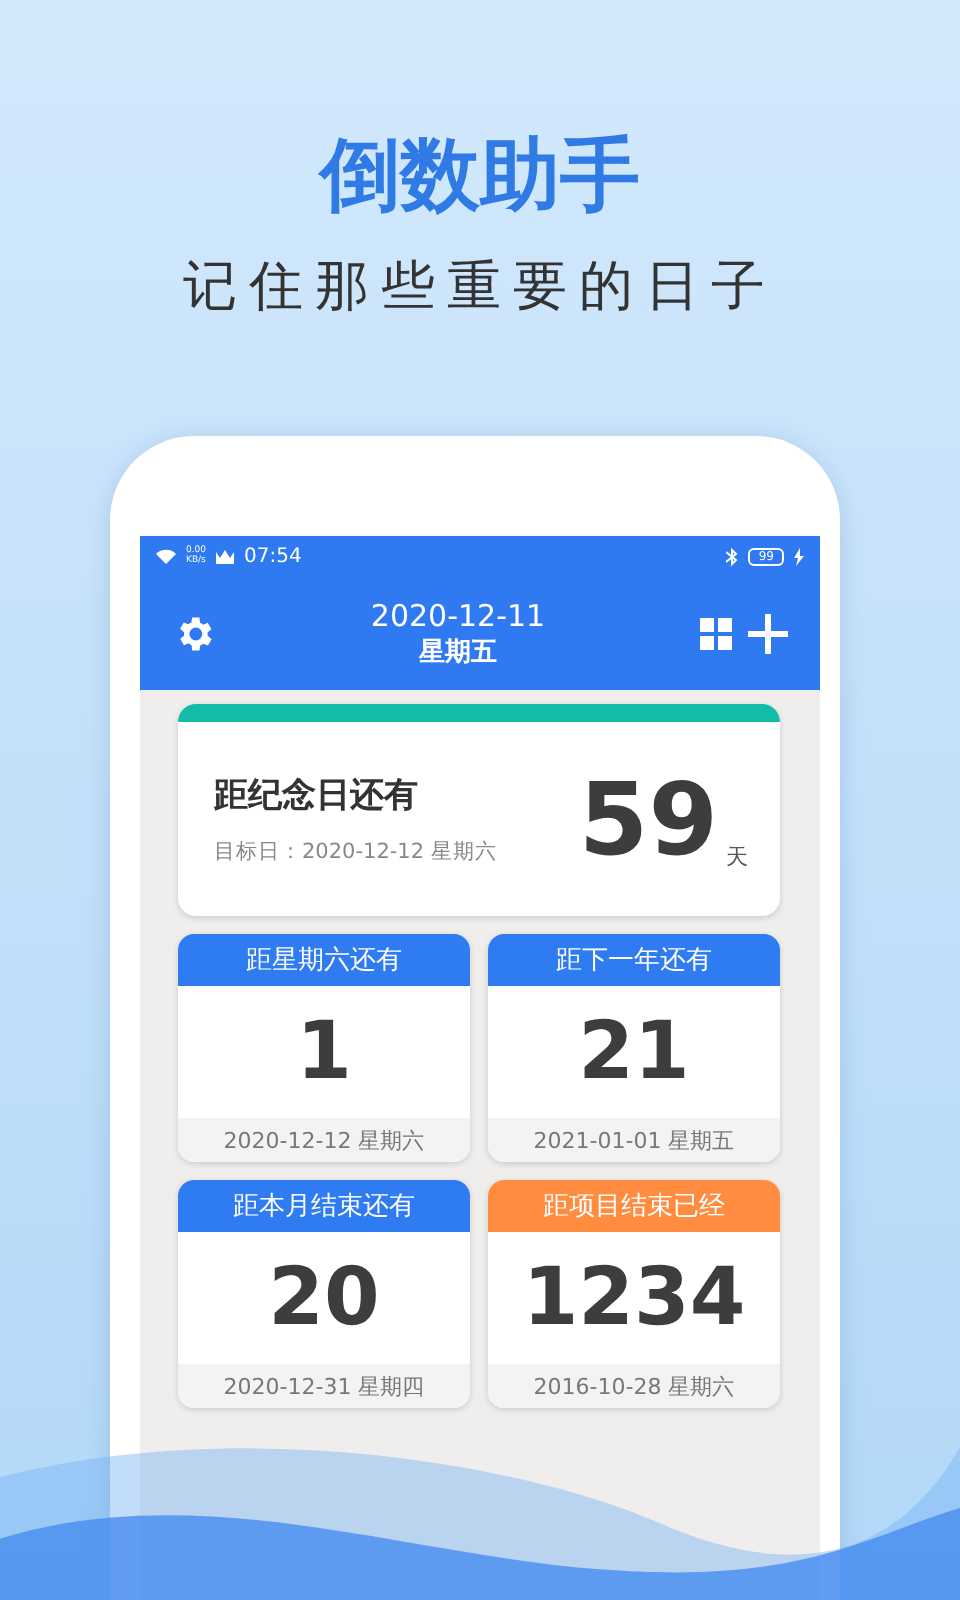 The width and height of the screenshot is (960, 1600). Describe the element at coordinates (634, 1140) in the screenshot. I see `card-date: 2021-01-01 星期五` at that location.